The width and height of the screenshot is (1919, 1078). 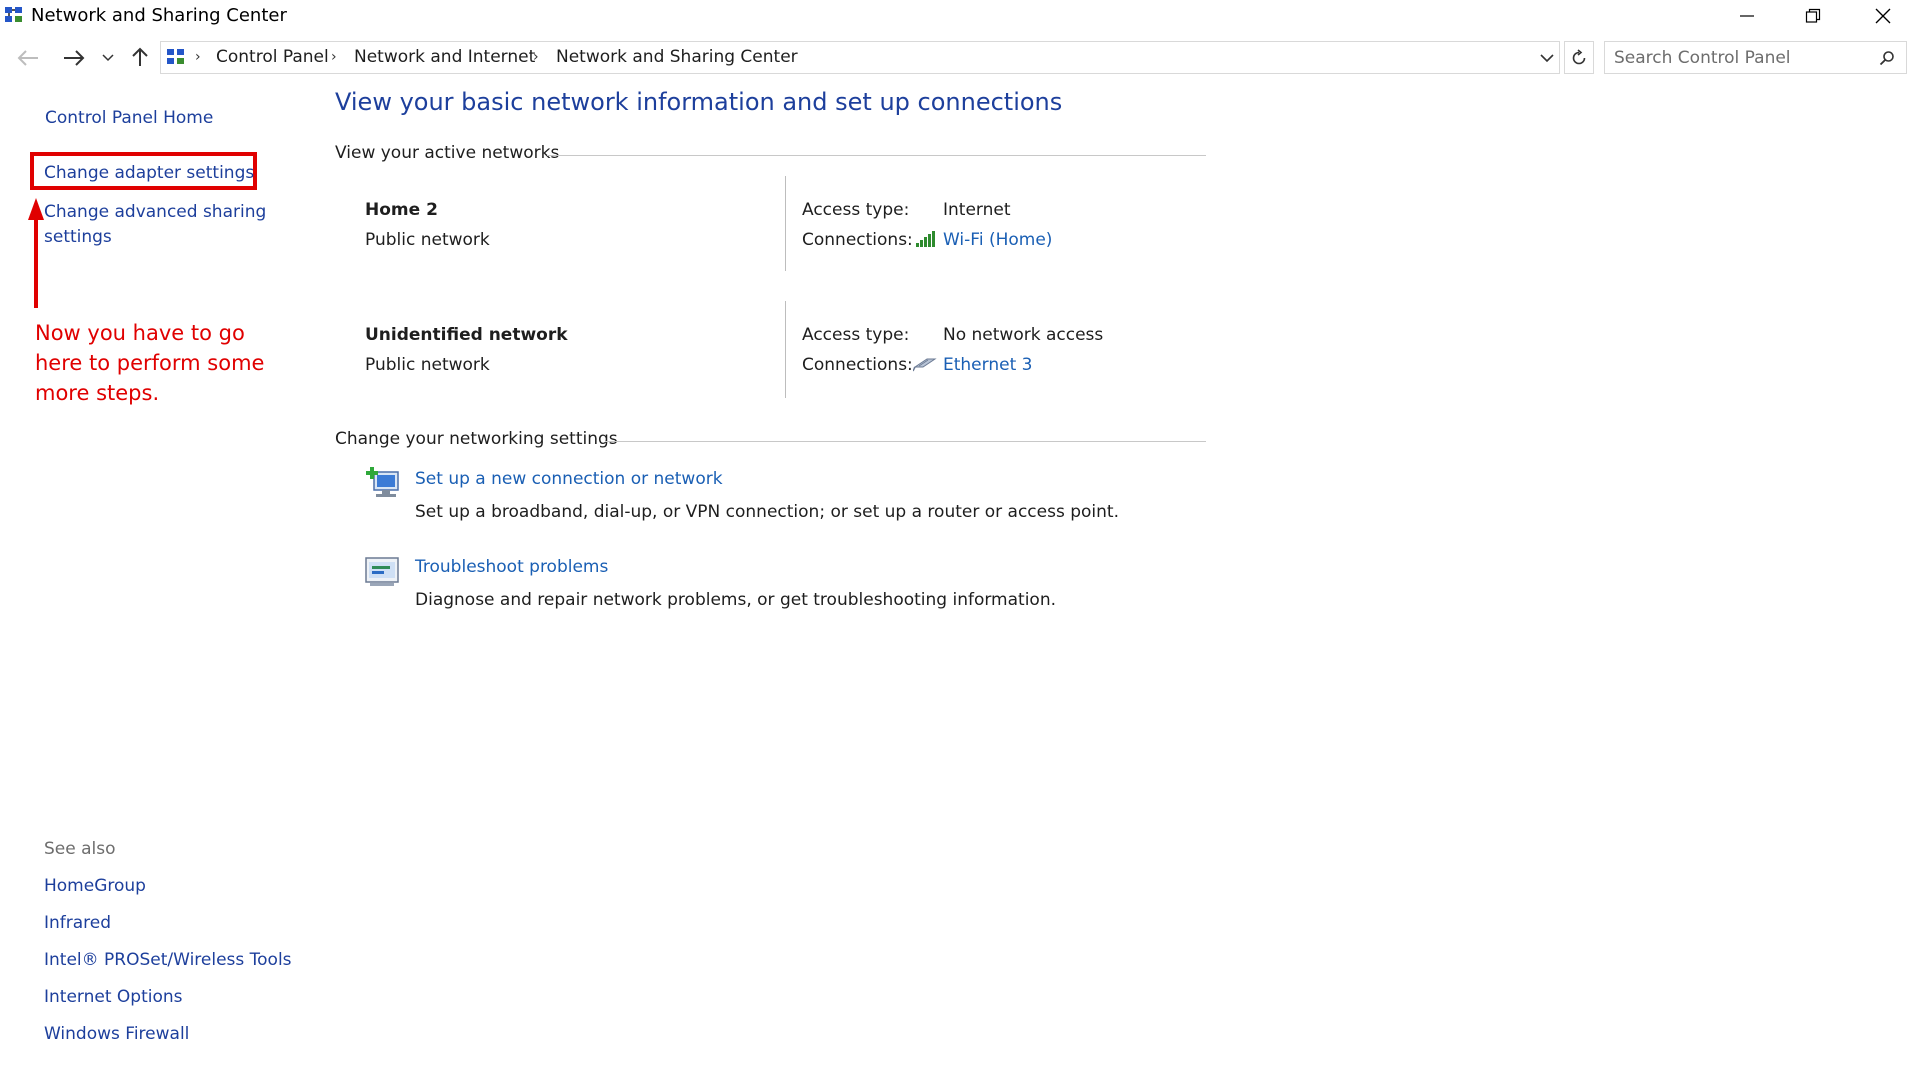 I want to click on wifi-signal-icon, so click(x=926, y=241).